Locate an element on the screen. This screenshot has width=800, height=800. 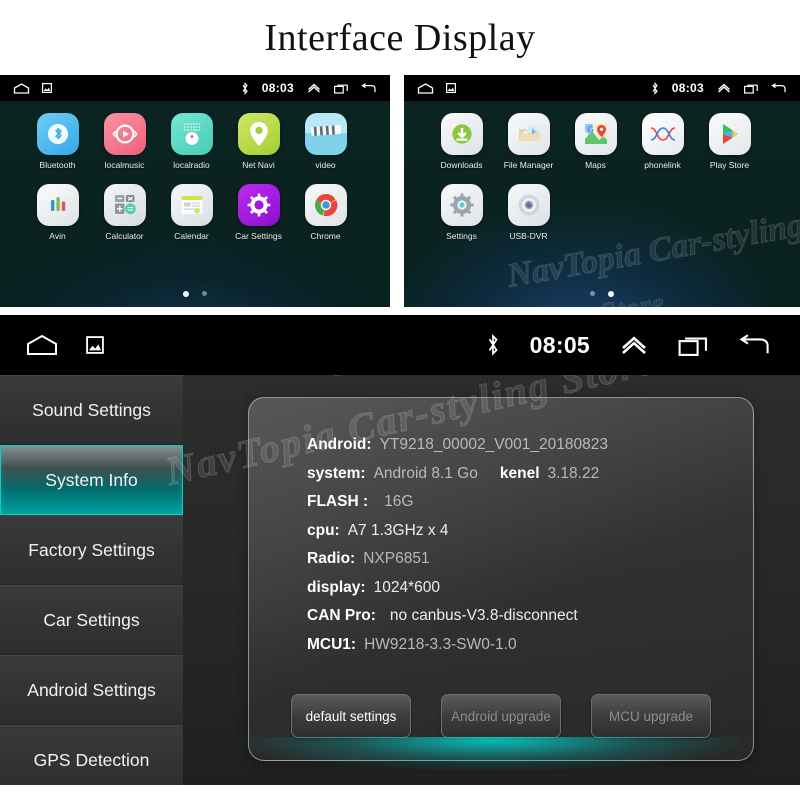
sidebar-item-label: Android Settings is located at coordinates (91, 689).